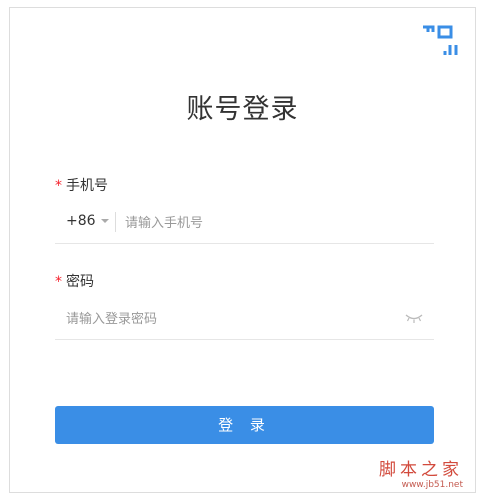 The image size is (486, 500). I want to click on country-code-value: +86, so click(81, 221).